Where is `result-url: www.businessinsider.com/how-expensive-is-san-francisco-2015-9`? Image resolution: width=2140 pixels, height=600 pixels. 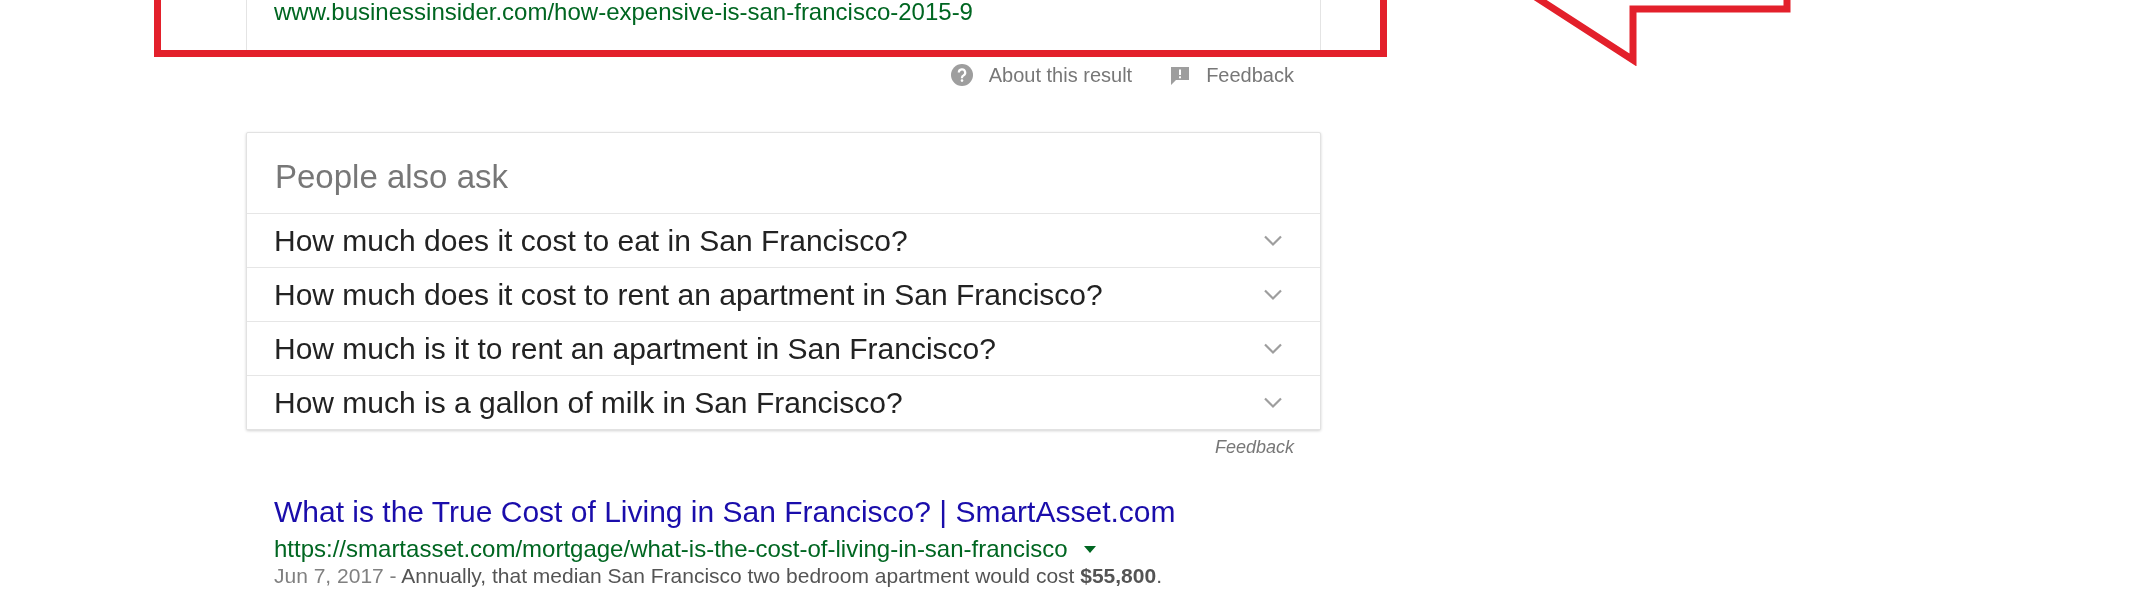
result-url: www.businessinsider.com/how-expensive-is-san-francisco-2015-9 is located at coordinates (623, 12).